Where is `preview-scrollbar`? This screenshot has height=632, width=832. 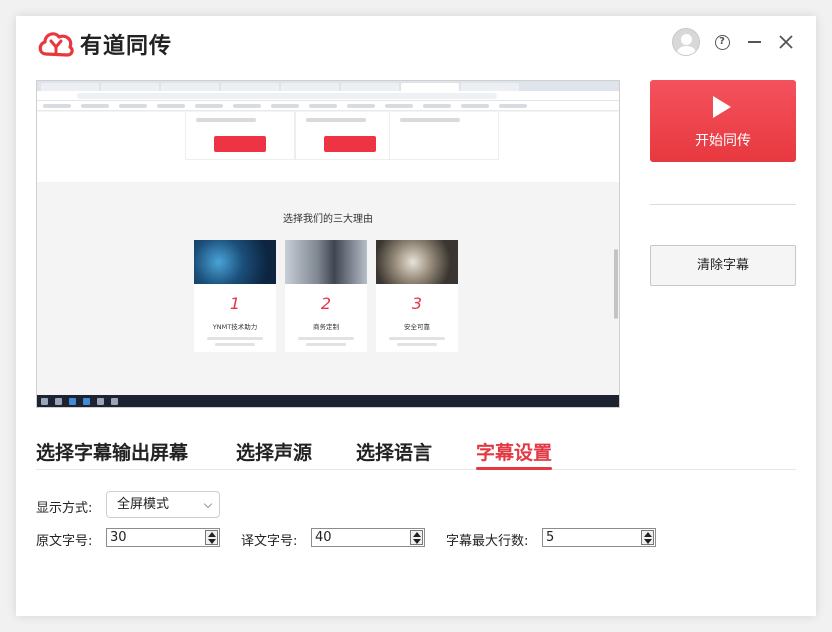
preview-scrollbar is located at coordinates (616, 284).